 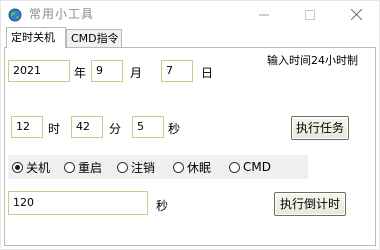 What do you see at coordinates (257, 167) in the screenshot?
I see `radio-label-cmd: CMD` at bounding box center [257, 167].